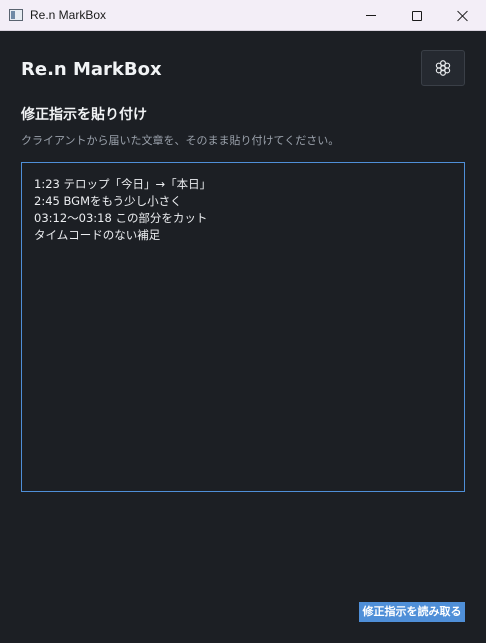 The image size is (486, 643). Describe the element at coordinates (68, 15) in the screenshot. I see `window-title: Re.n MarkBox` at that location.